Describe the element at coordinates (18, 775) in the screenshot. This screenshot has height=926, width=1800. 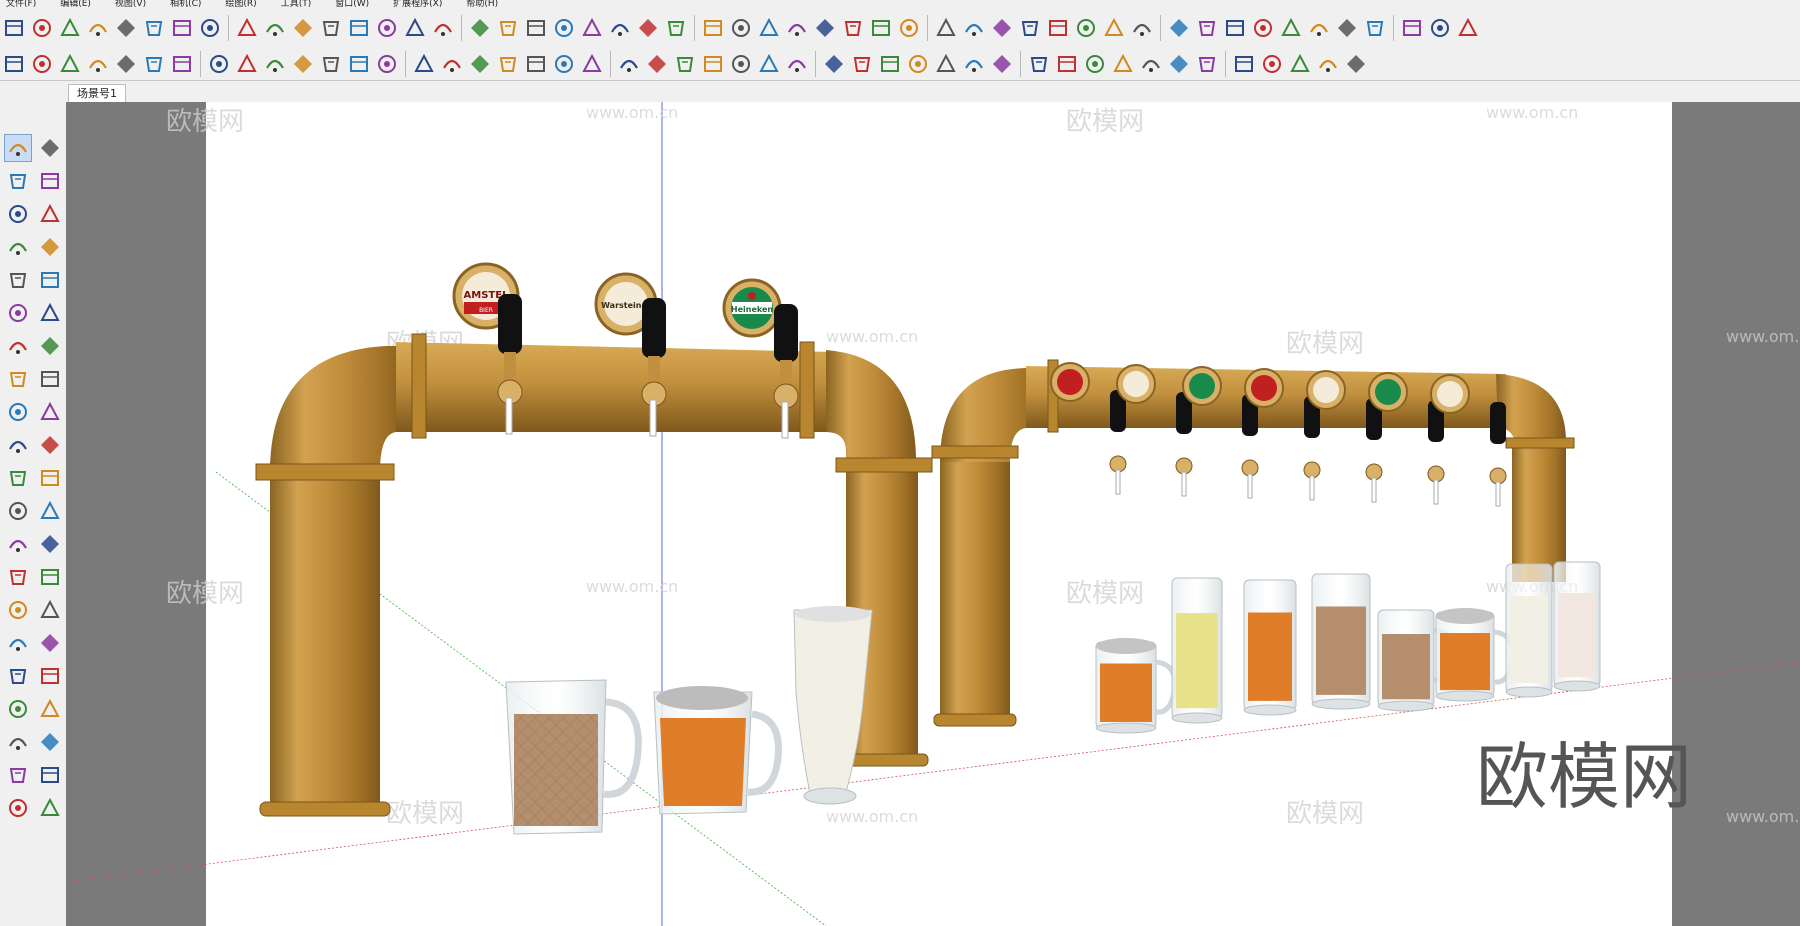
I see `sandbox1-icon` at that location.